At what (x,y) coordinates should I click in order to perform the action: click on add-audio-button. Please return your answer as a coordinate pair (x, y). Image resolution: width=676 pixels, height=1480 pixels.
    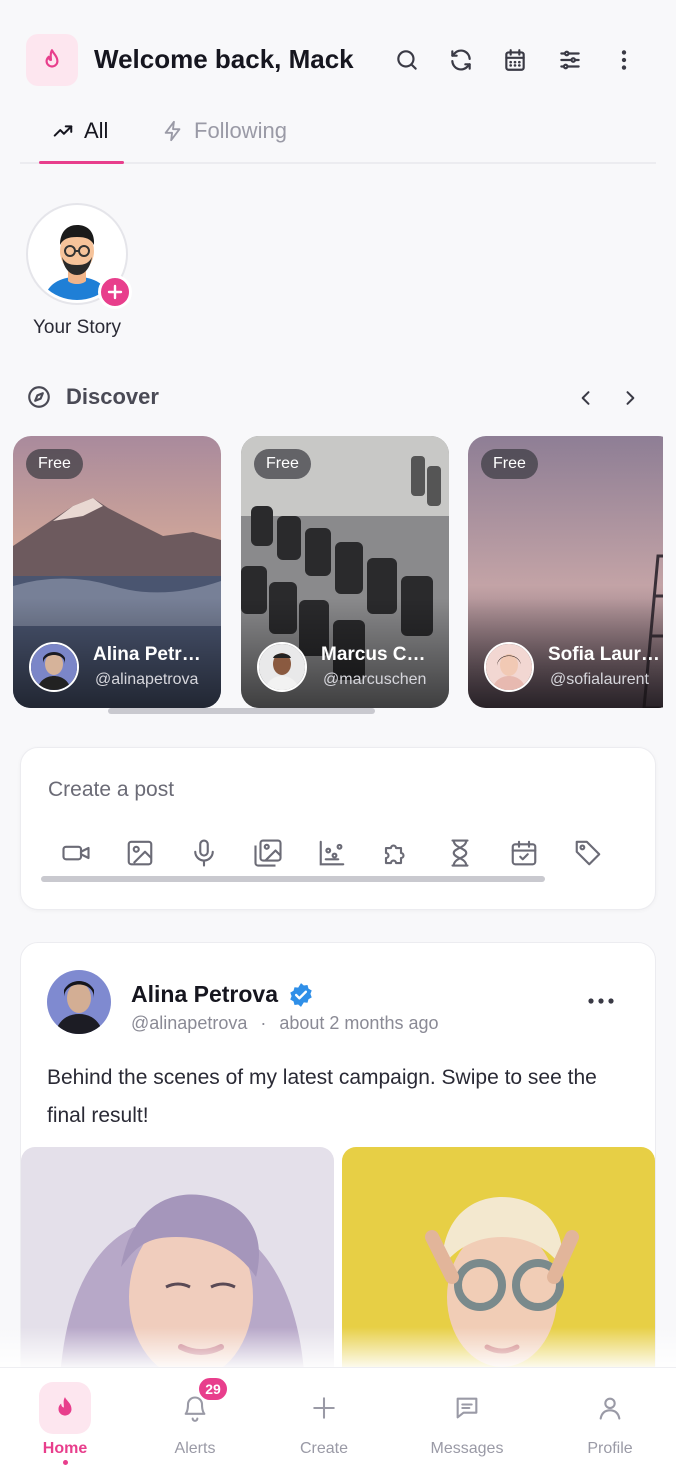
    Looking at the image, I should click on (204, 853).